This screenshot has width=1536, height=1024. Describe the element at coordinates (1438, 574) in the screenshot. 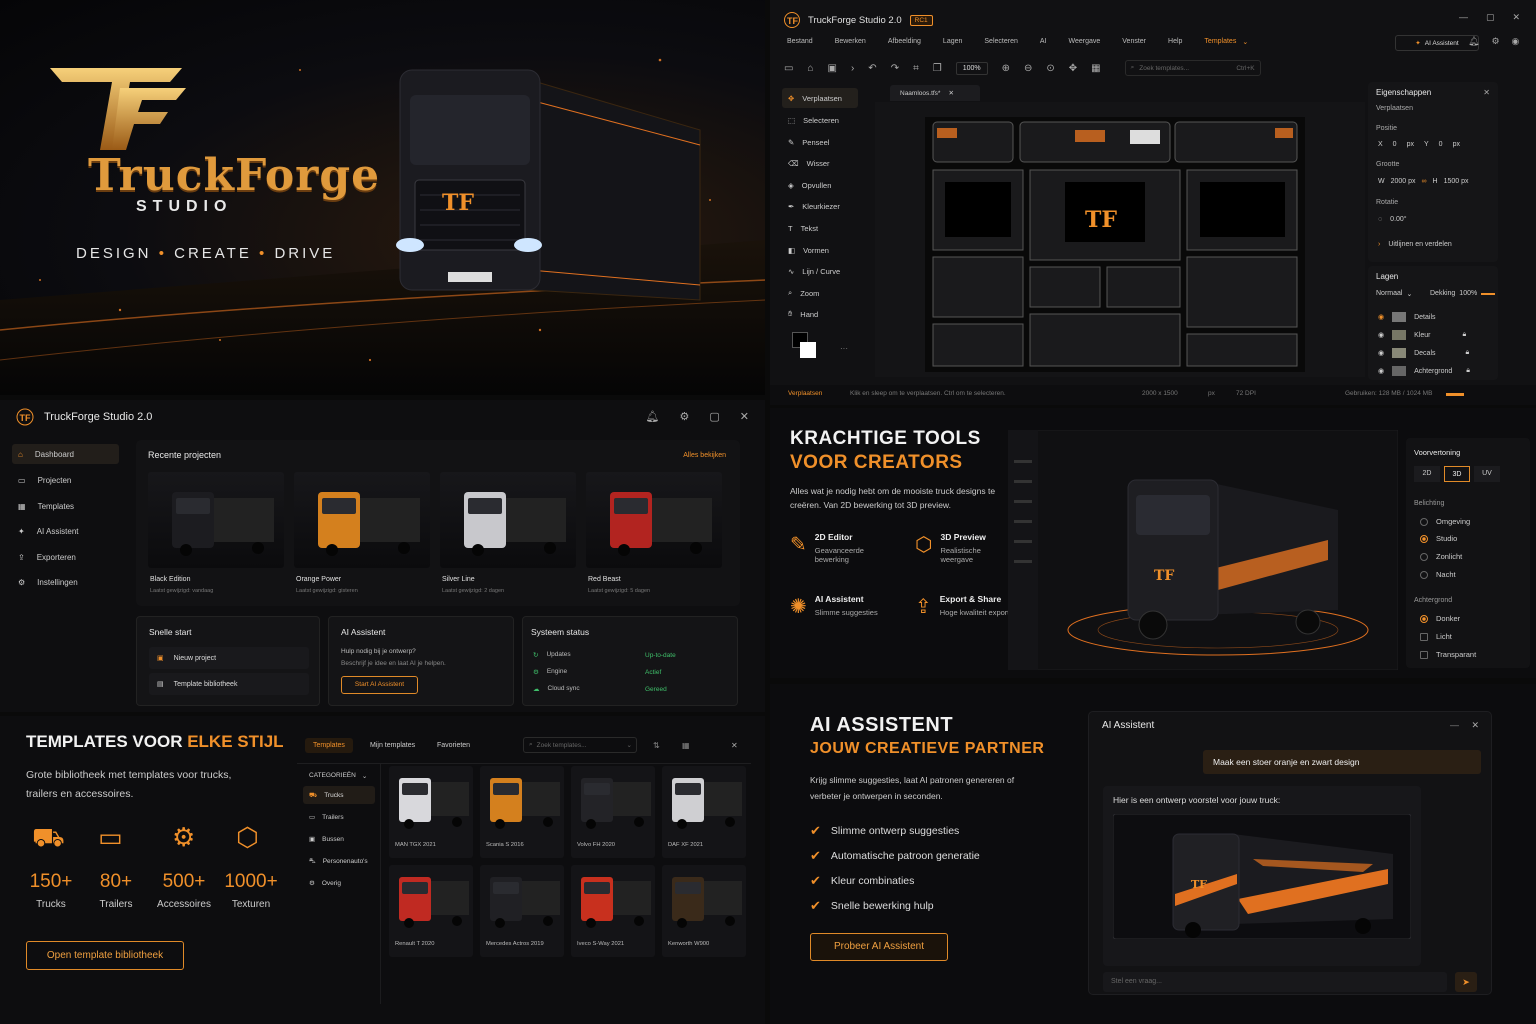

I see `lighting-option: Nacht` at that location.